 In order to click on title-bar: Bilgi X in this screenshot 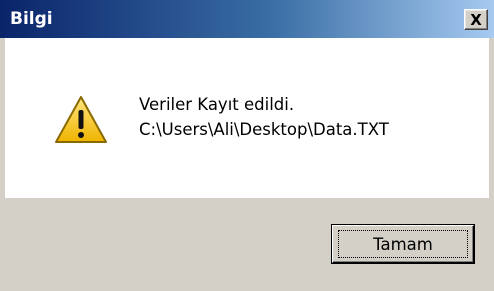, I will do `click(247, 19)`.